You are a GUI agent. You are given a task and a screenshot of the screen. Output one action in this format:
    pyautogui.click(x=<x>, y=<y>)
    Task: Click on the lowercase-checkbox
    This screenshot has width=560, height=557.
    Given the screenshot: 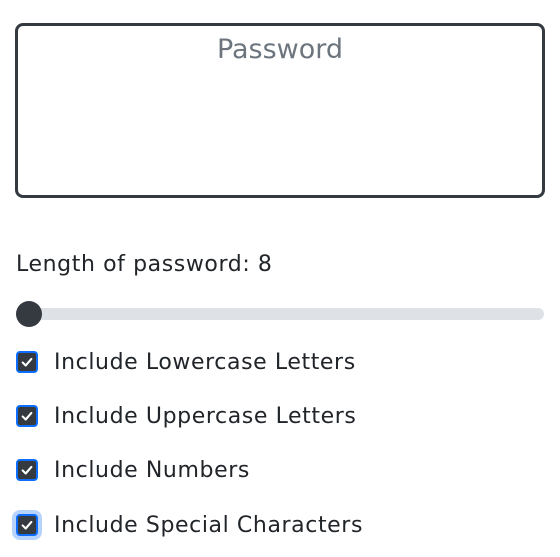 What is the action you would take?
    pyautogui.click(x=27, y=362)
    